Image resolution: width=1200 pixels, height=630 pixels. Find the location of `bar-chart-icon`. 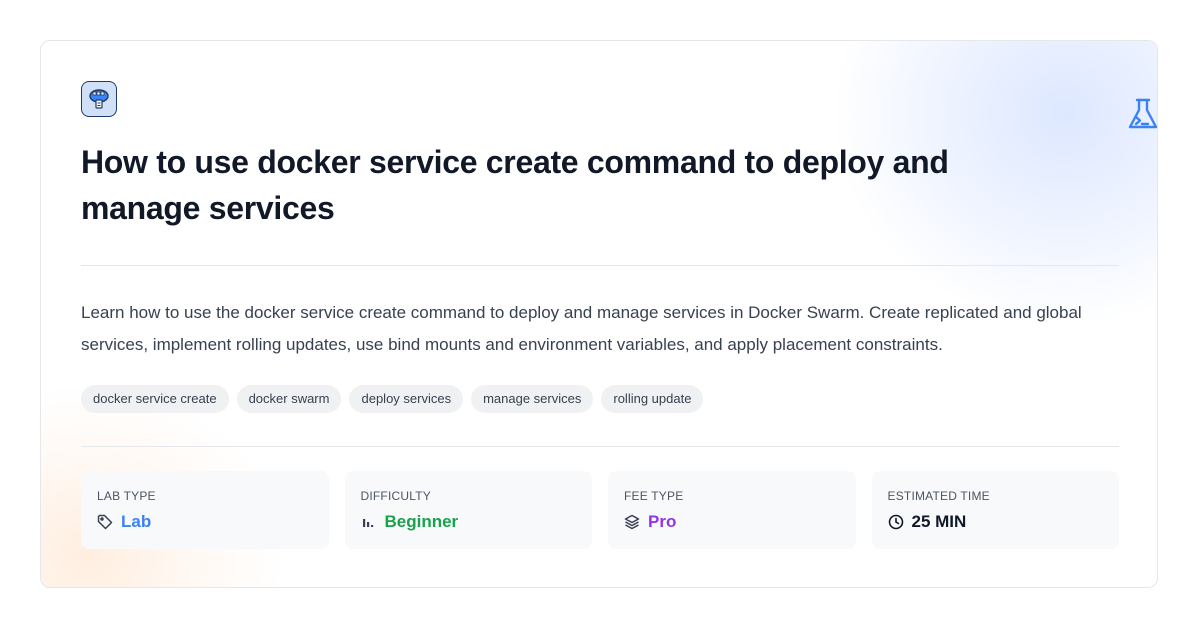

bar-chart-icon is located at coordinates (369, 522).